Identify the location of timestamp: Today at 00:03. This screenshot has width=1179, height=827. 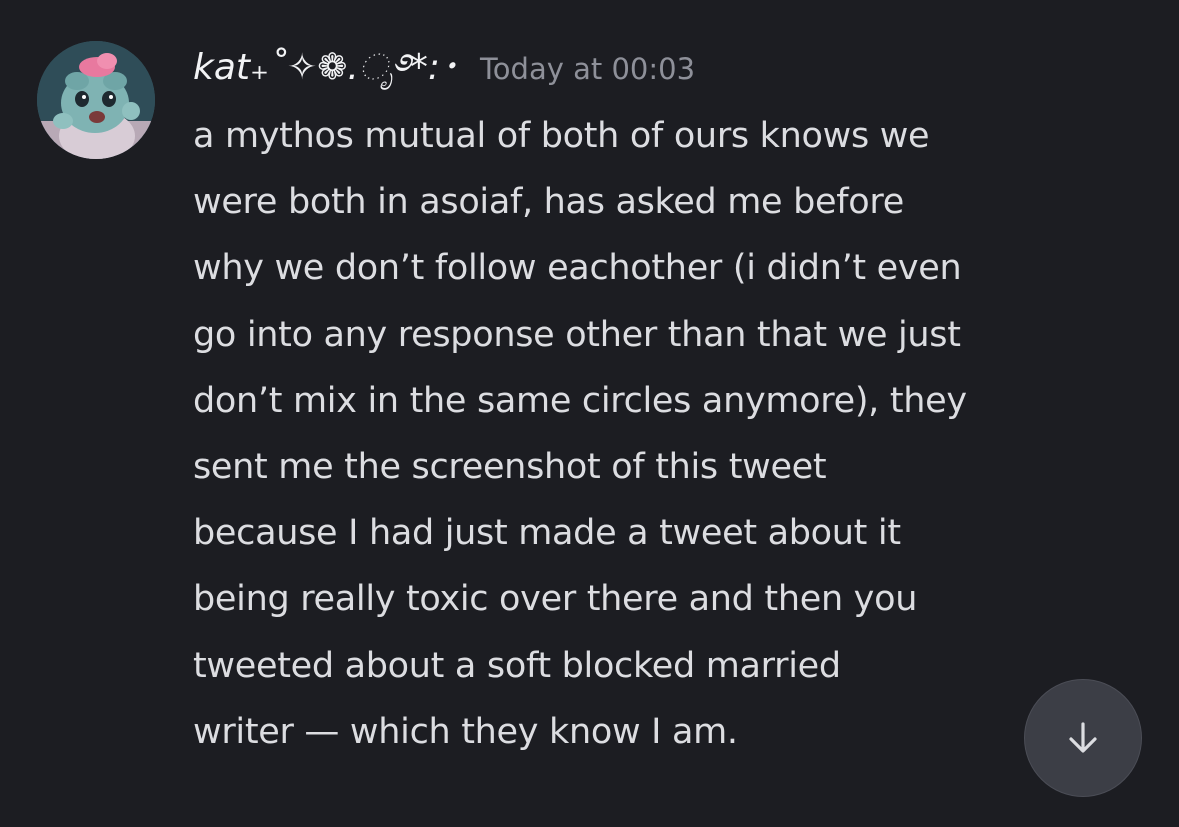
(588, 69).